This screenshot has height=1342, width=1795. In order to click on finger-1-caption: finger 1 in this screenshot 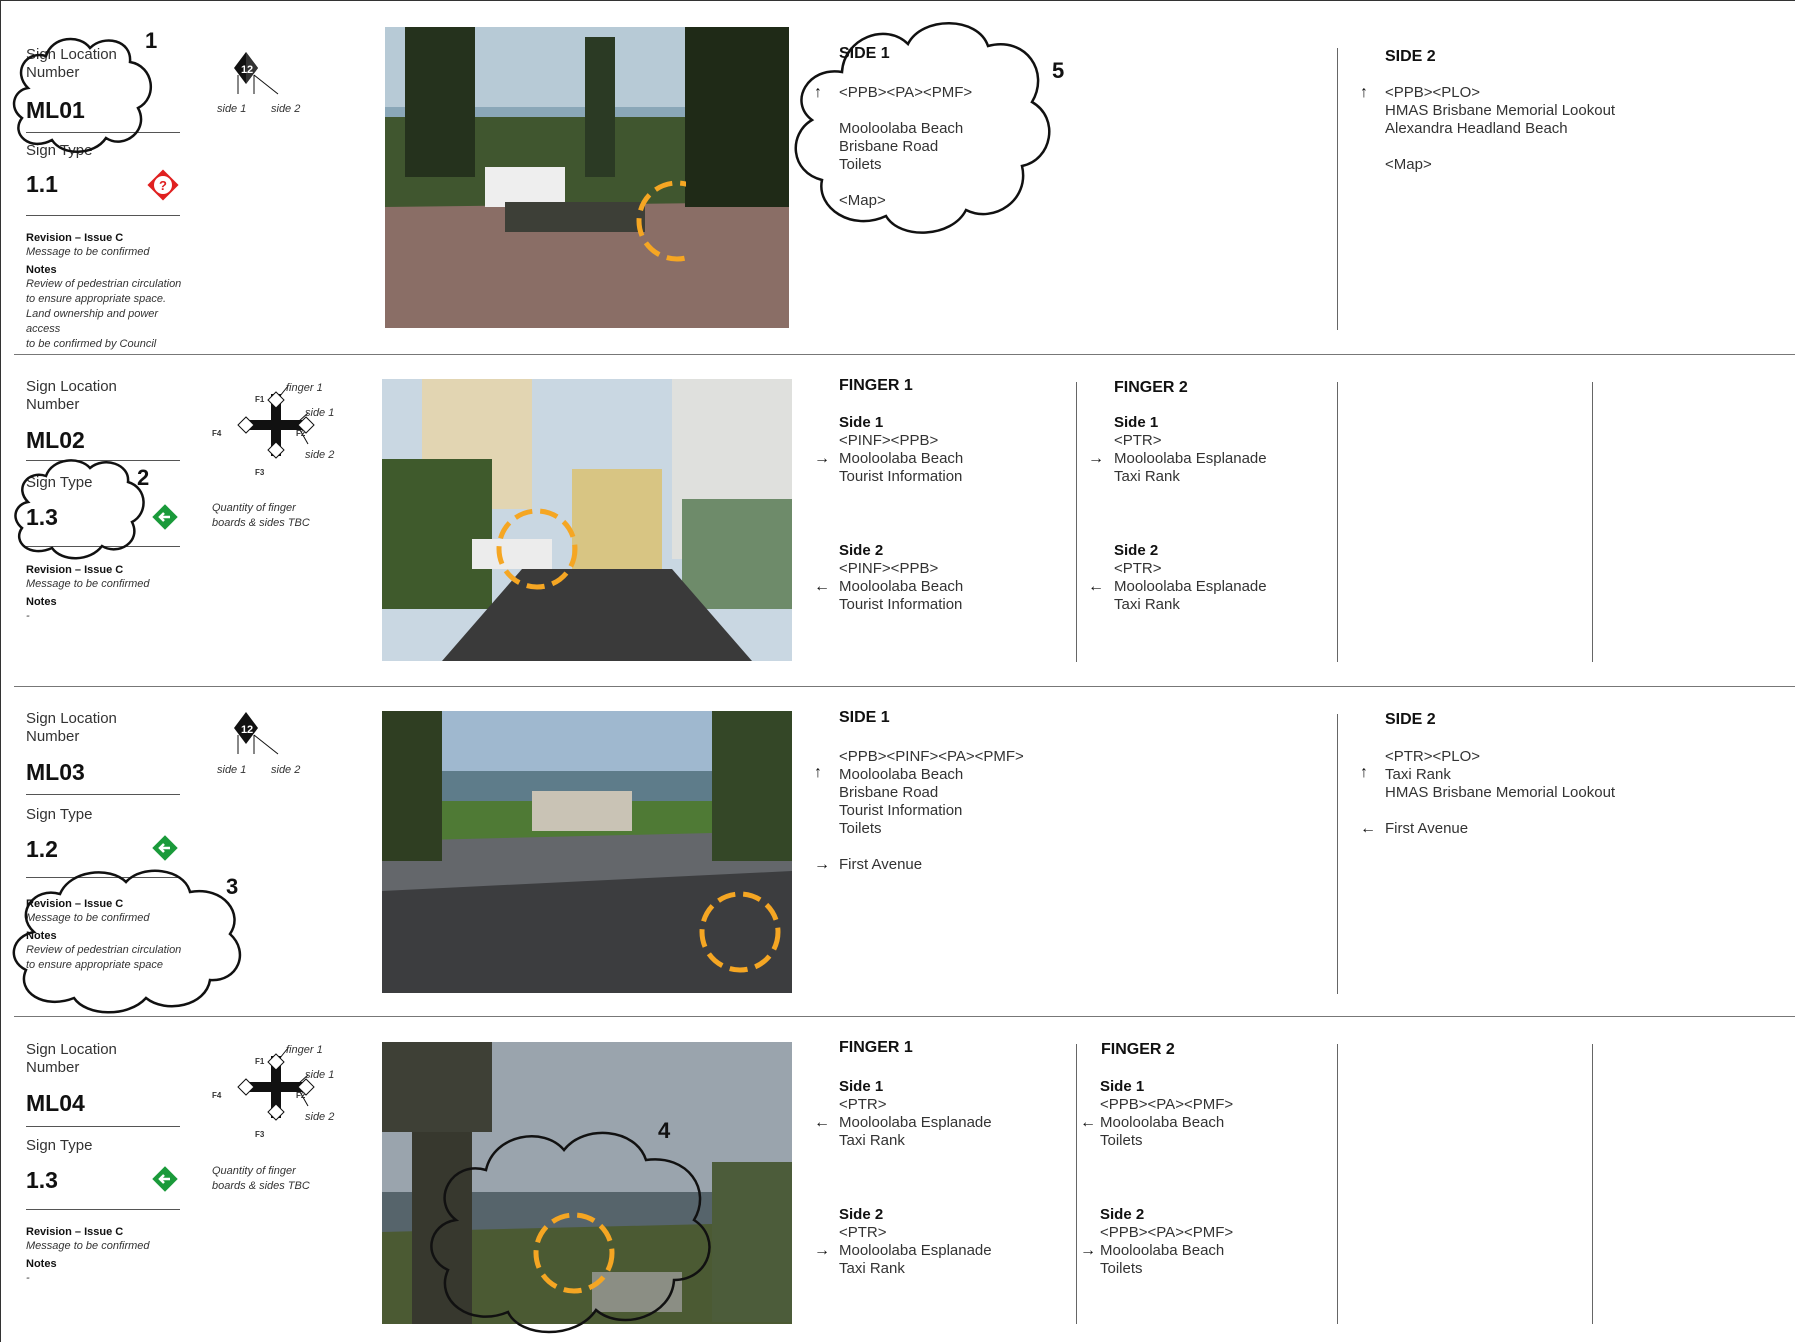, I will do `click(304, 1050)`.